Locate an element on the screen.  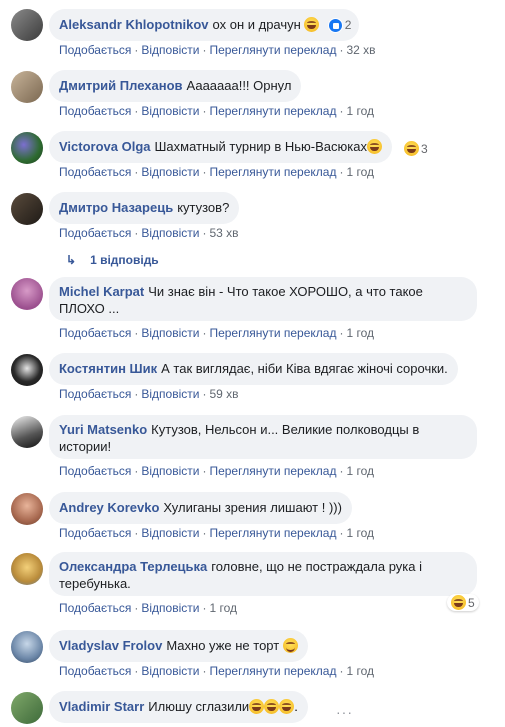
like-reaction-icon is located at coordinates (335, 25).